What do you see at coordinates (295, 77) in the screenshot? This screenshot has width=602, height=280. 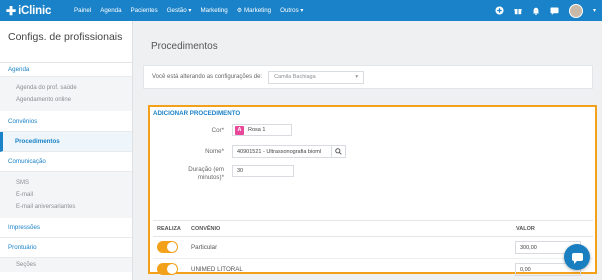 I see `professional-select-value: Camila Bachiaga` at bounding box center [295, 77].